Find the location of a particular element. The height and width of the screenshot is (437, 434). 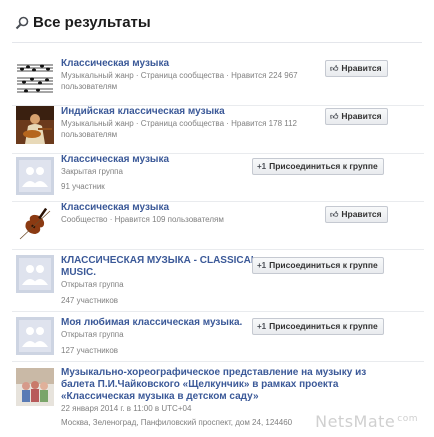

result-title: MUSIC. is located at coordinates (159, 273).